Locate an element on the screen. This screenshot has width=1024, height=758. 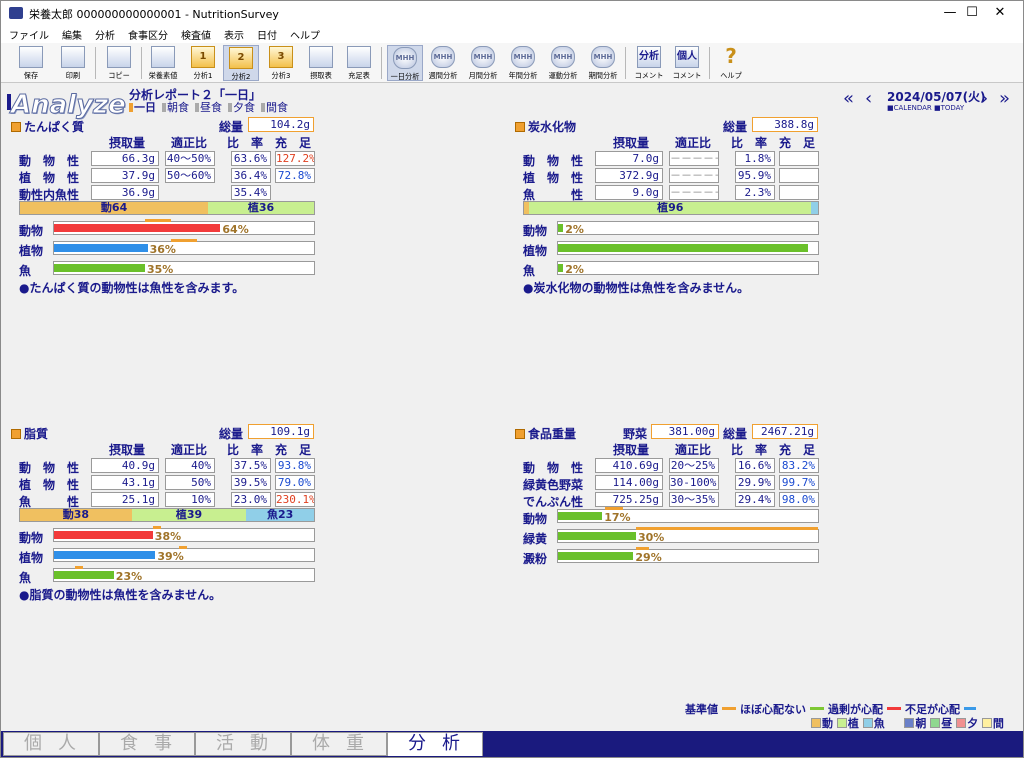
food-row-label: 緑黄色野菜 is located at coordinates (553, 485).